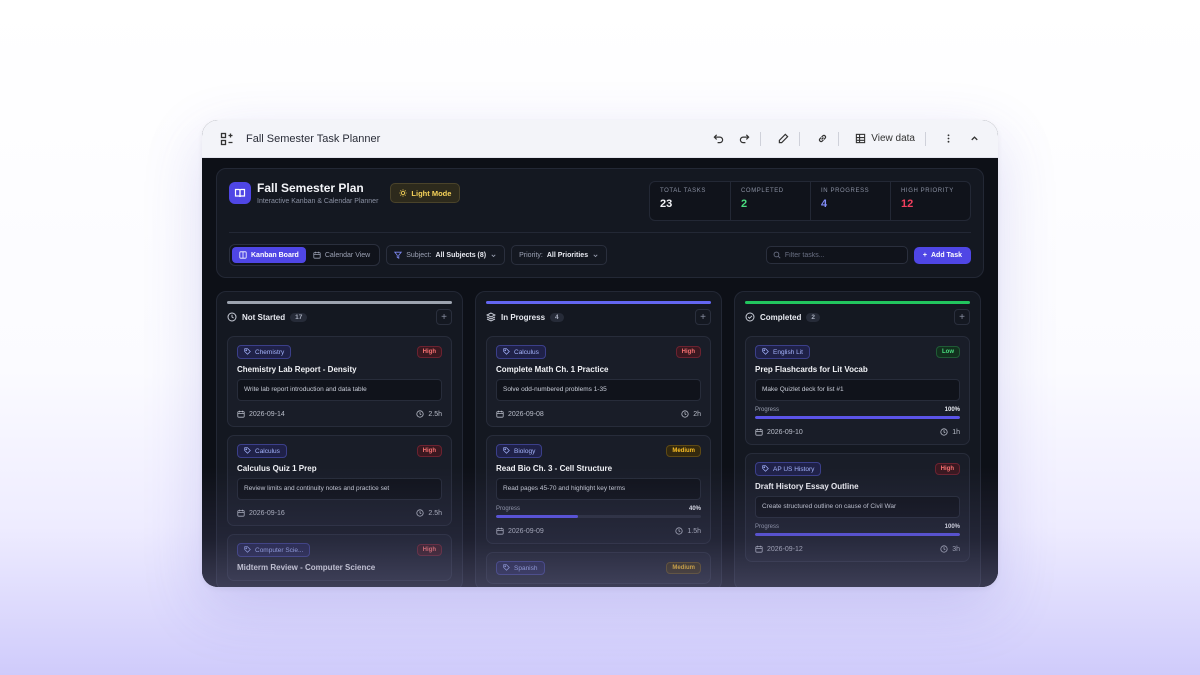  What do you see at coordinates (785, 432) in the screenshot?
I see `due-date-text: 2026-09-10` at bounding box center [785, 432].